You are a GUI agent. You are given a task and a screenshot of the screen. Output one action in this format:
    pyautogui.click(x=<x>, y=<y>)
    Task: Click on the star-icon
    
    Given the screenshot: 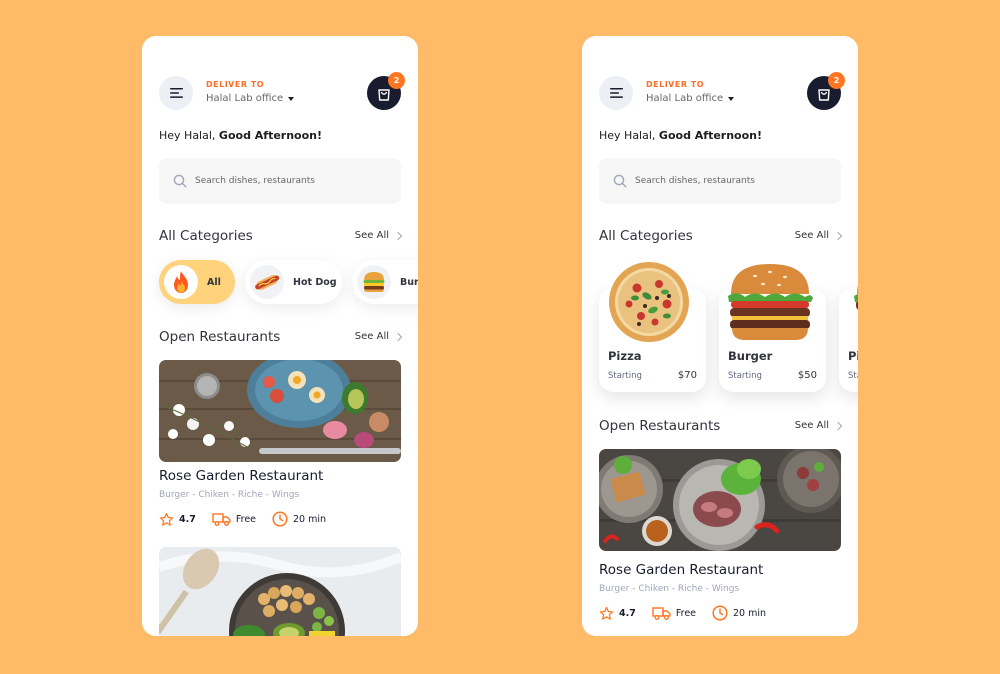 What is the action you would take?
    pyautogui.click(x=606, y=613)
    